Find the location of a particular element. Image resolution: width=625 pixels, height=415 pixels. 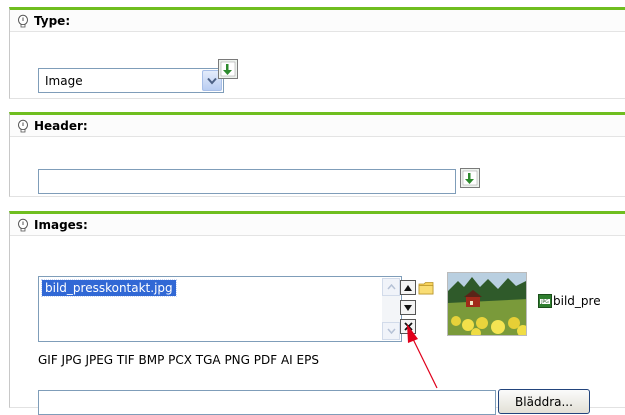

type-panel-header: Type: is located at coordinates (317, 21).